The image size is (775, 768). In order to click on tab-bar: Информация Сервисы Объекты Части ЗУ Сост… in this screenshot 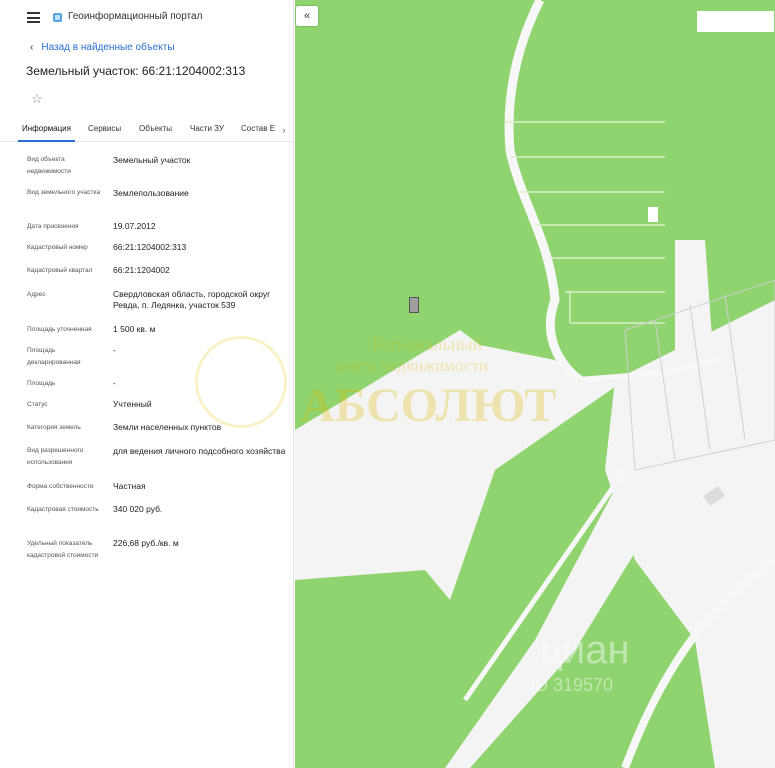, I will do `click(147, 130)`.